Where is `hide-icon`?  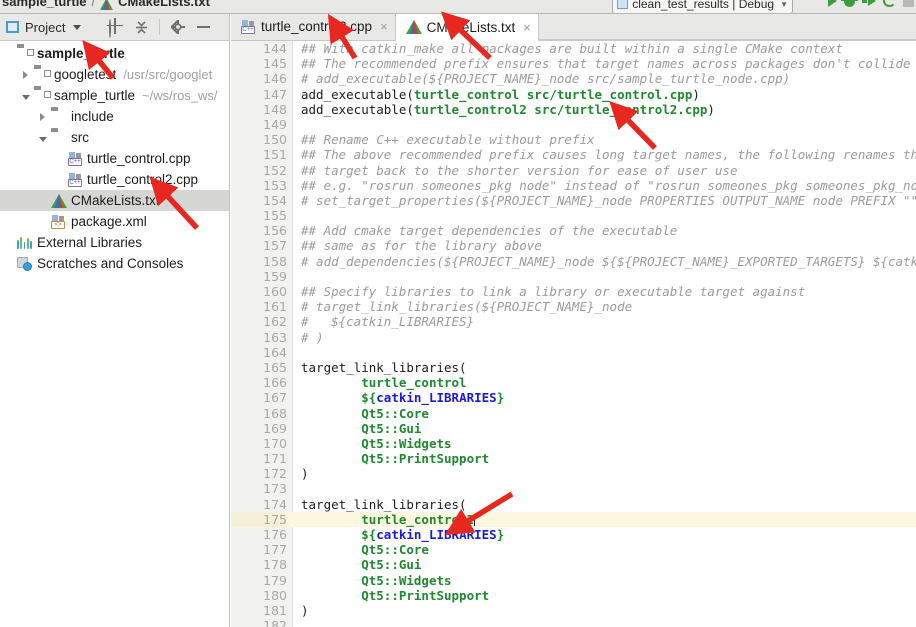 hide-icon is located at coordinates (204, 27).